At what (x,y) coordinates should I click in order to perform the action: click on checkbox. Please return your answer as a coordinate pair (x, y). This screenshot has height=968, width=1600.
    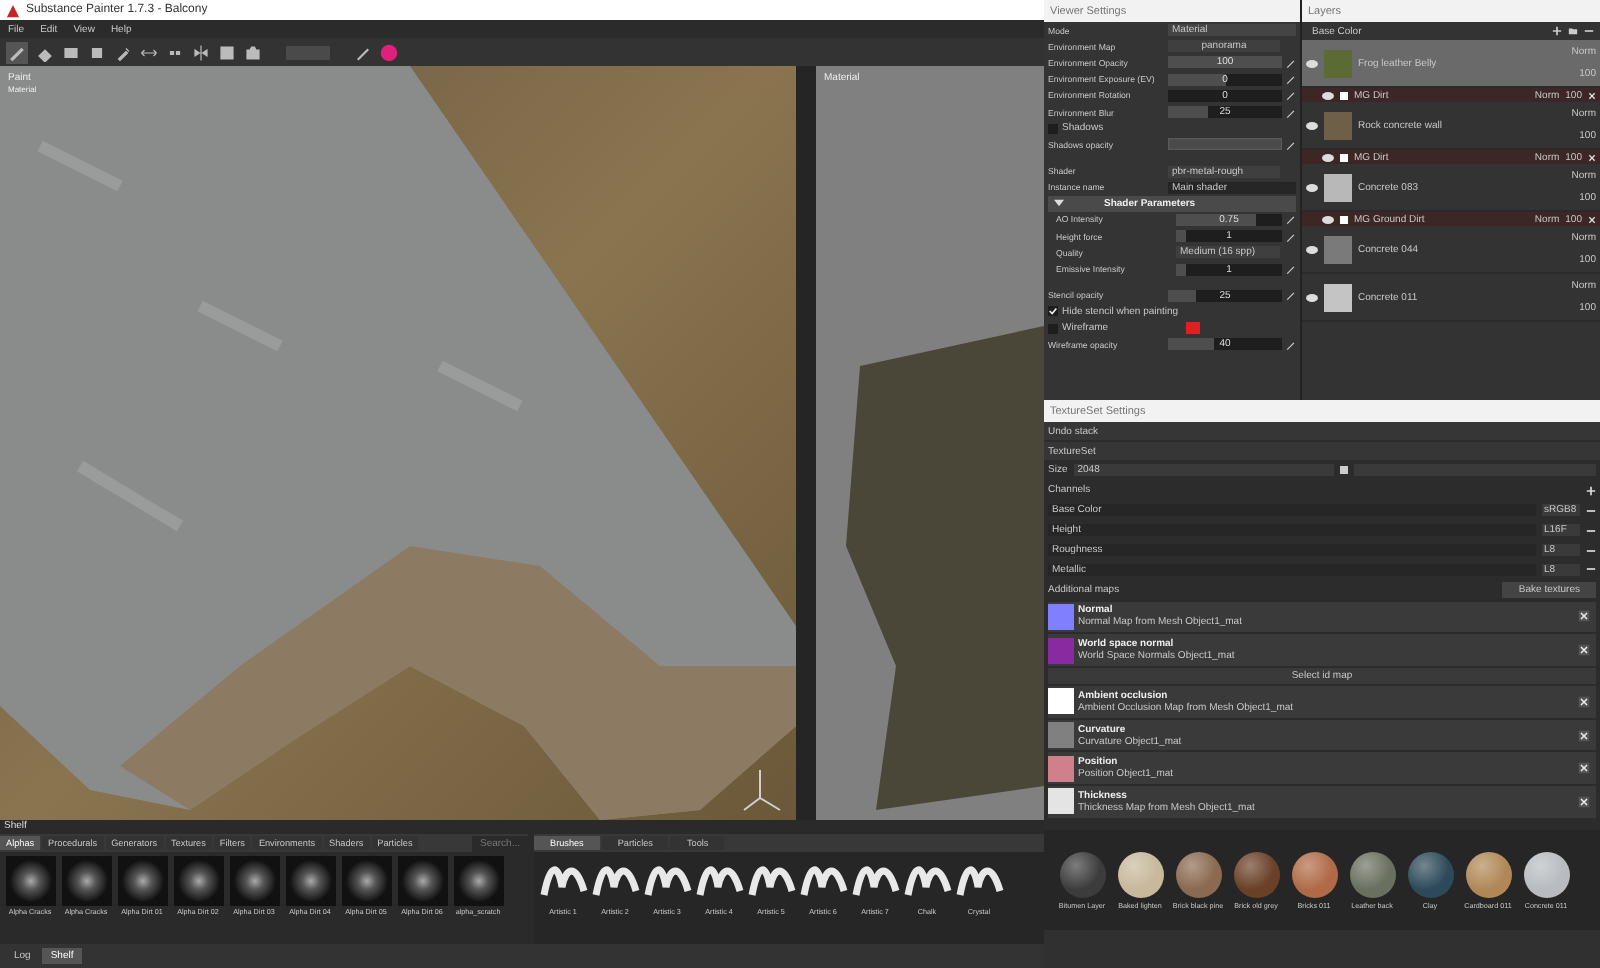
    Looking at the image, I should click on (1053, 311).